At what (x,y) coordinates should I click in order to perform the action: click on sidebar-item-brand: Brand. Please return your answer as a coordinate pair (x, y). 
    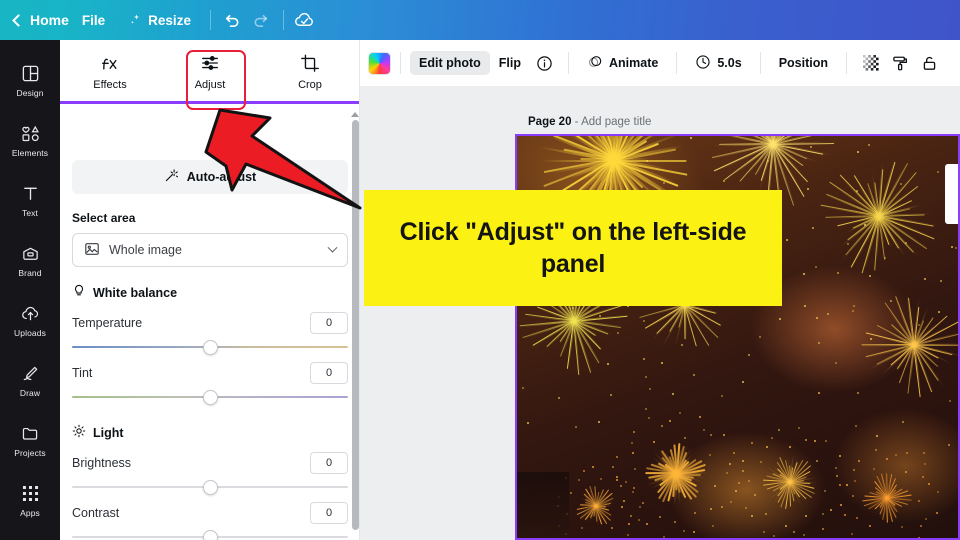
    Looking at the image, I should click on (30, 260).